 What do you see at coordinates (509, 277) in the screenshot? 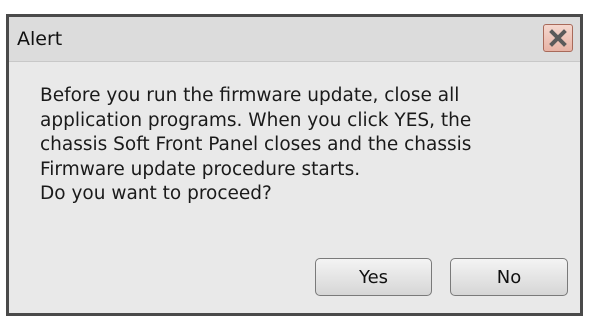
I see `no-button: No` at bounding box center [509, 277].